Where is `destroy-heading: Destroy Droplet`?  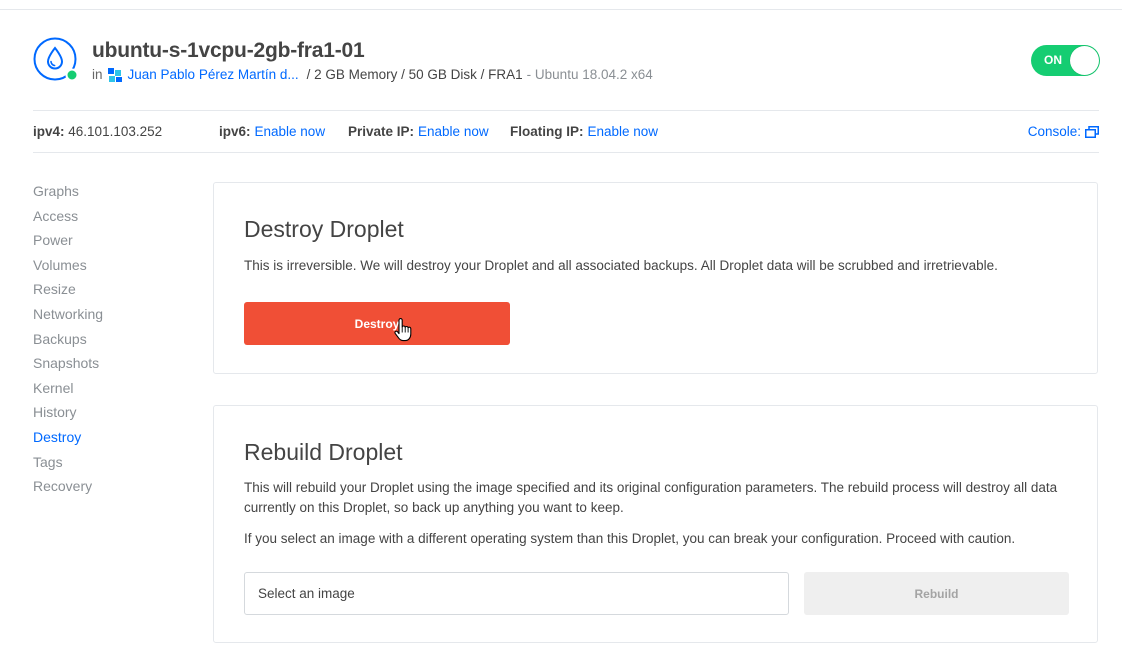
destroy-heading: Destroy Droplet is located at coordinates (324, 229).